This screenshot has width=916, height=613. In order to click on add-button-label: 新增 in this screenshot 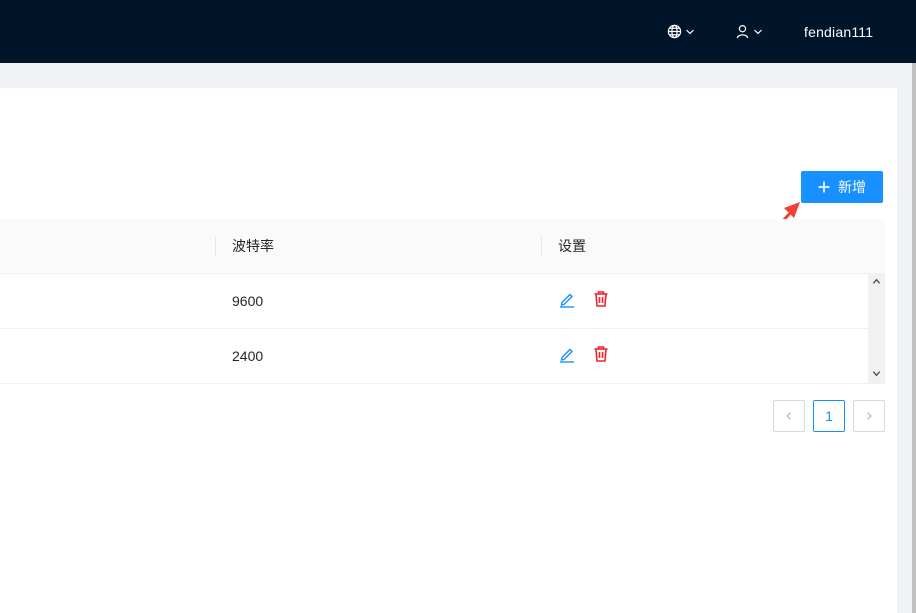, I will do `click(852, 187)`.